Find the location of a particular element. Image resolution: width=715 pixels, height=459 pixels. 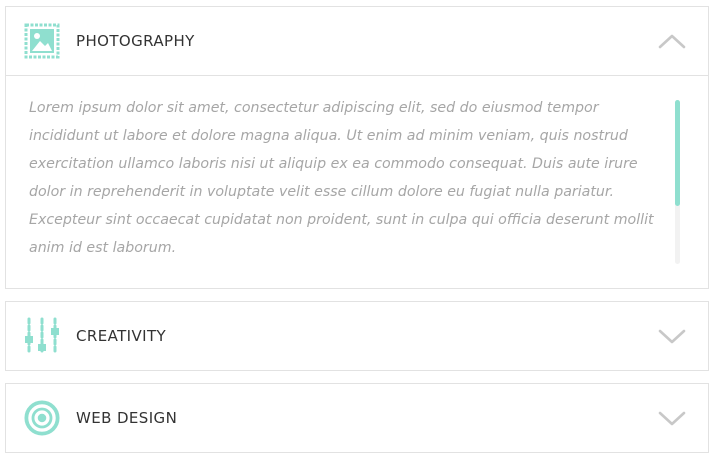

accordion-header-web-design: WEB DESIGN is located at coordinates (357, 418).